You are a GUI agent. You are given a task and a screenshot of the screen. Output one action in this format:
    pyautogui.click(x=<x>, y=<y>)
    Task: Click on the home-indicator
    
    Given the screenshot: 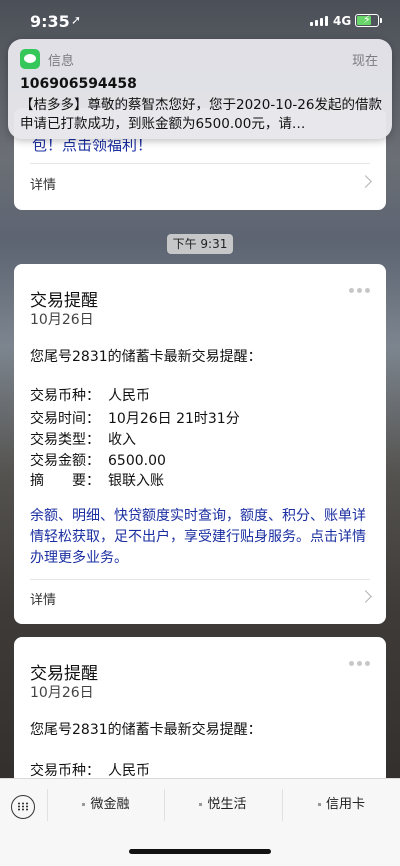 What is the action you would take?
    pyautogui.click(x=200, y=851)
    